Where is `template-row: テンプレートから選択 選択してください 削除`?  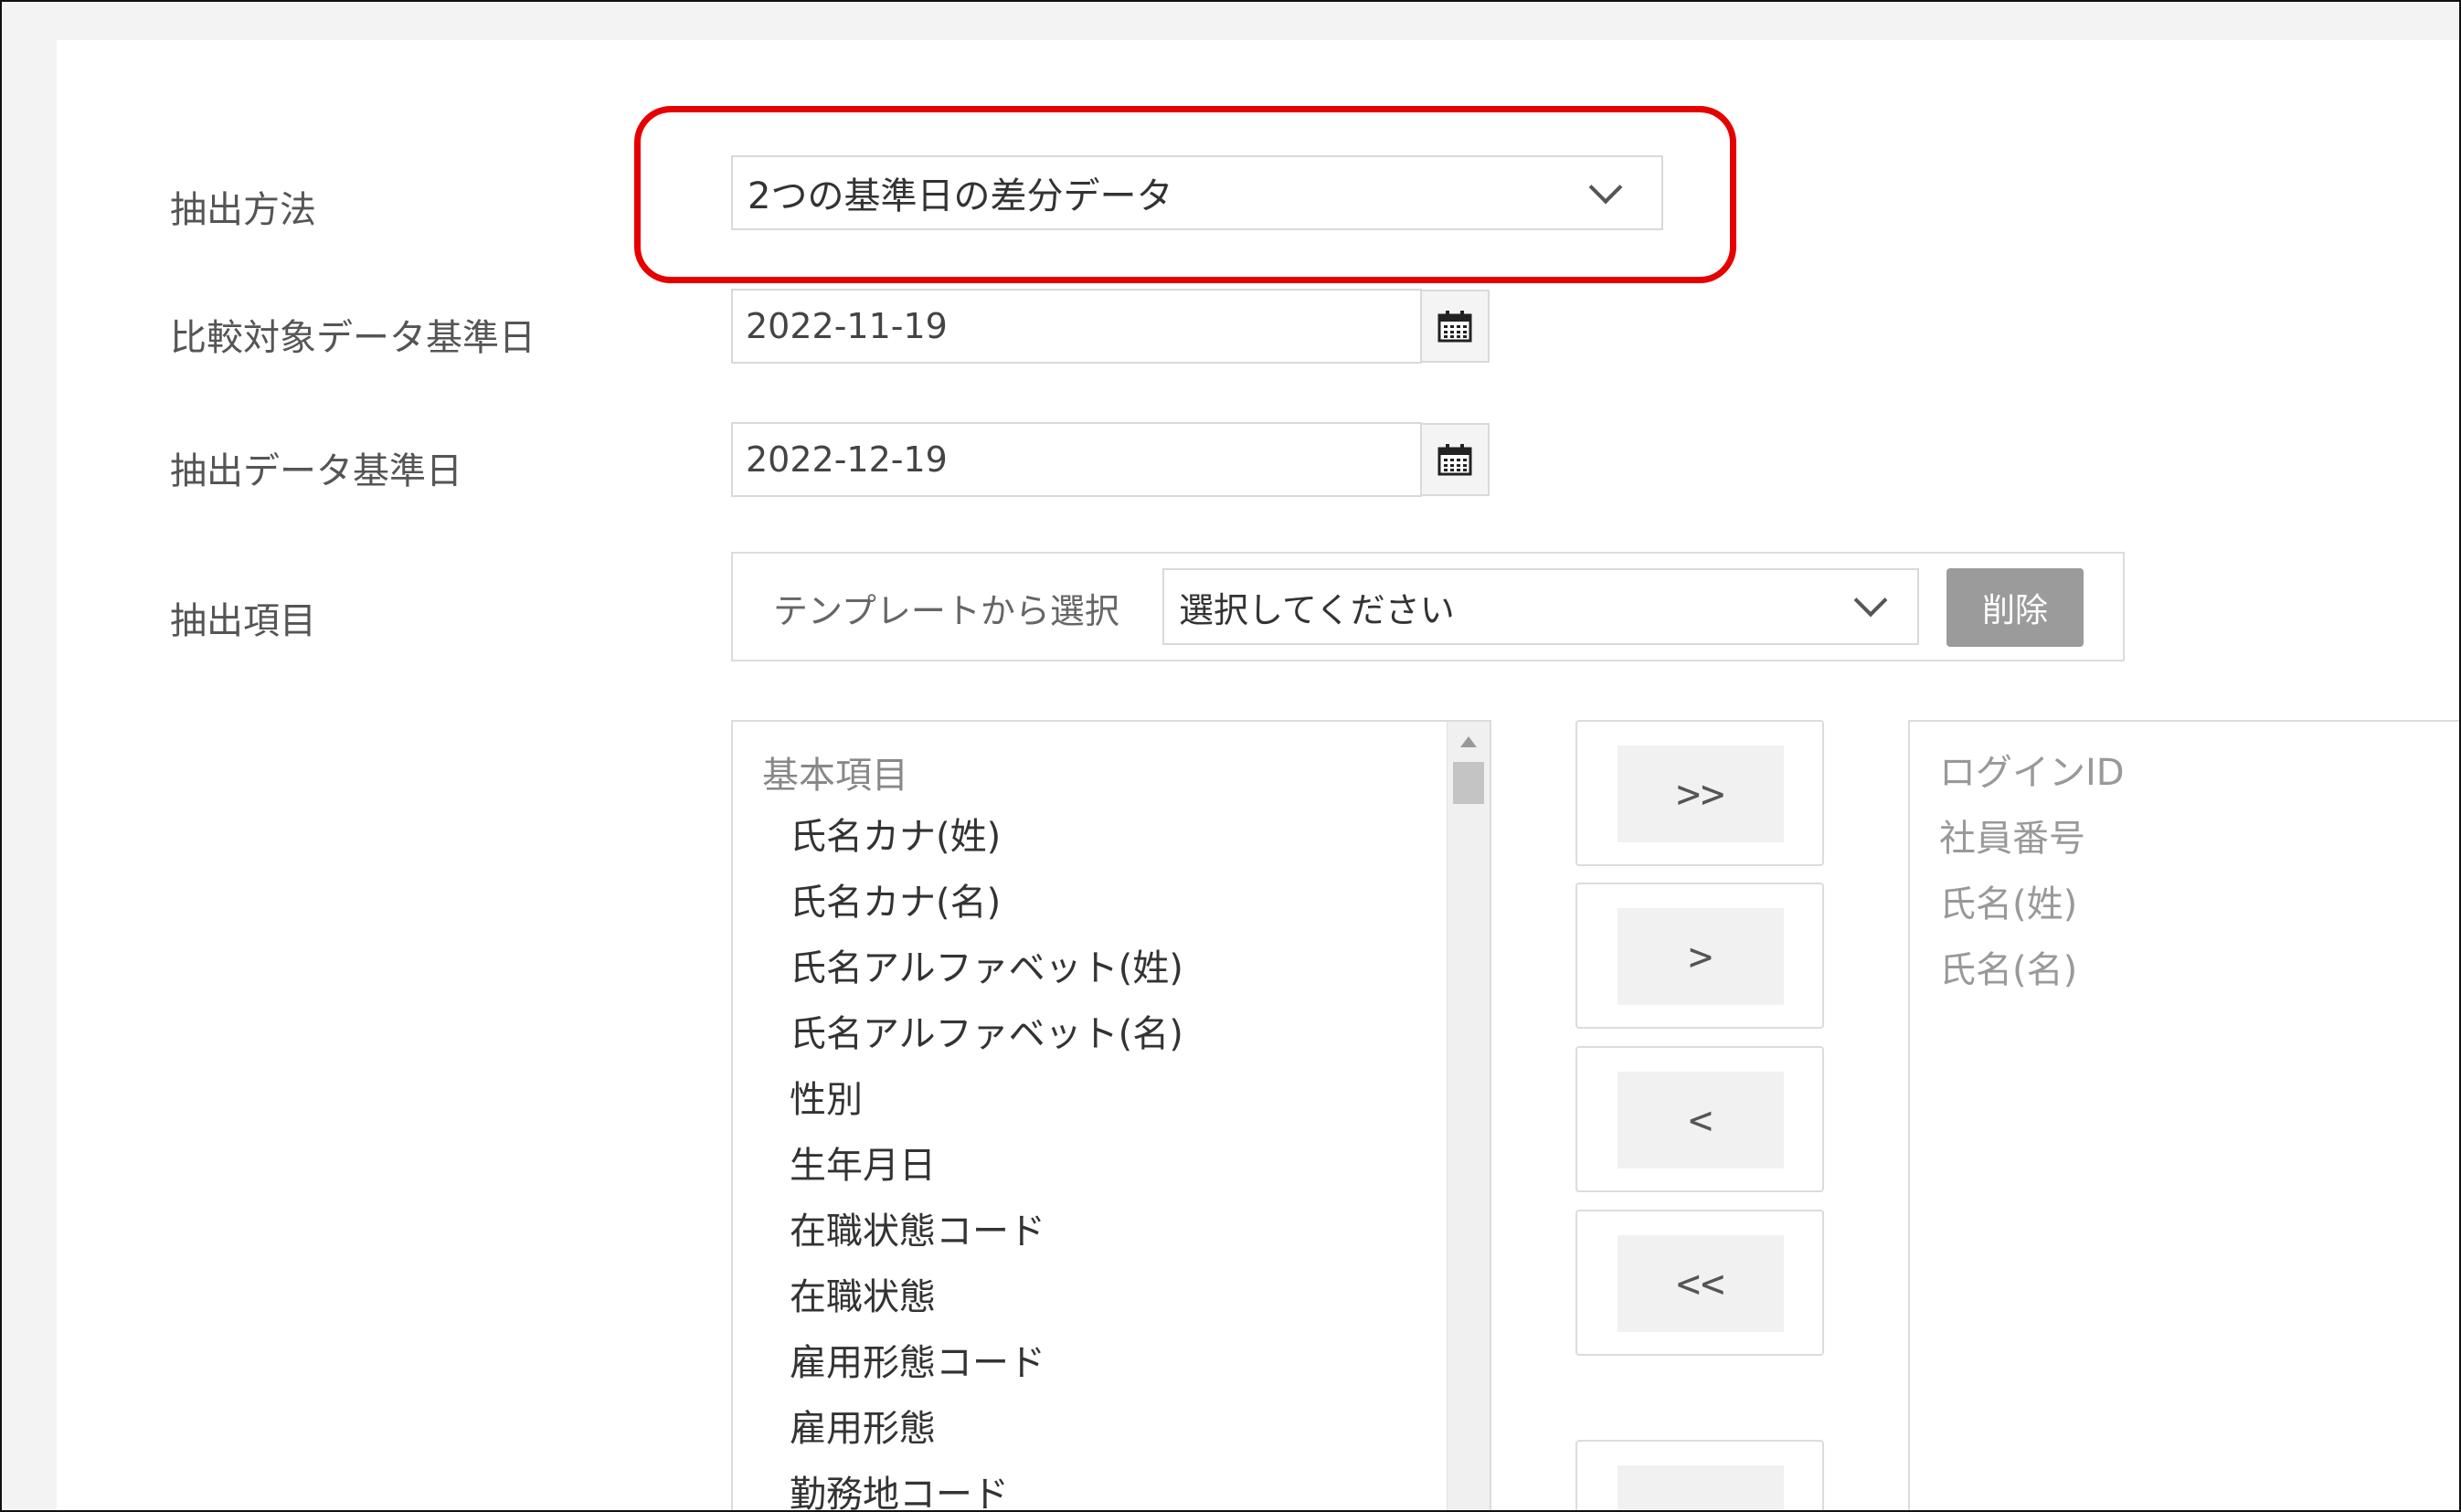 template-row: テンプレートから選択 選択してください 削除 is located at coordinates (1428, 606).